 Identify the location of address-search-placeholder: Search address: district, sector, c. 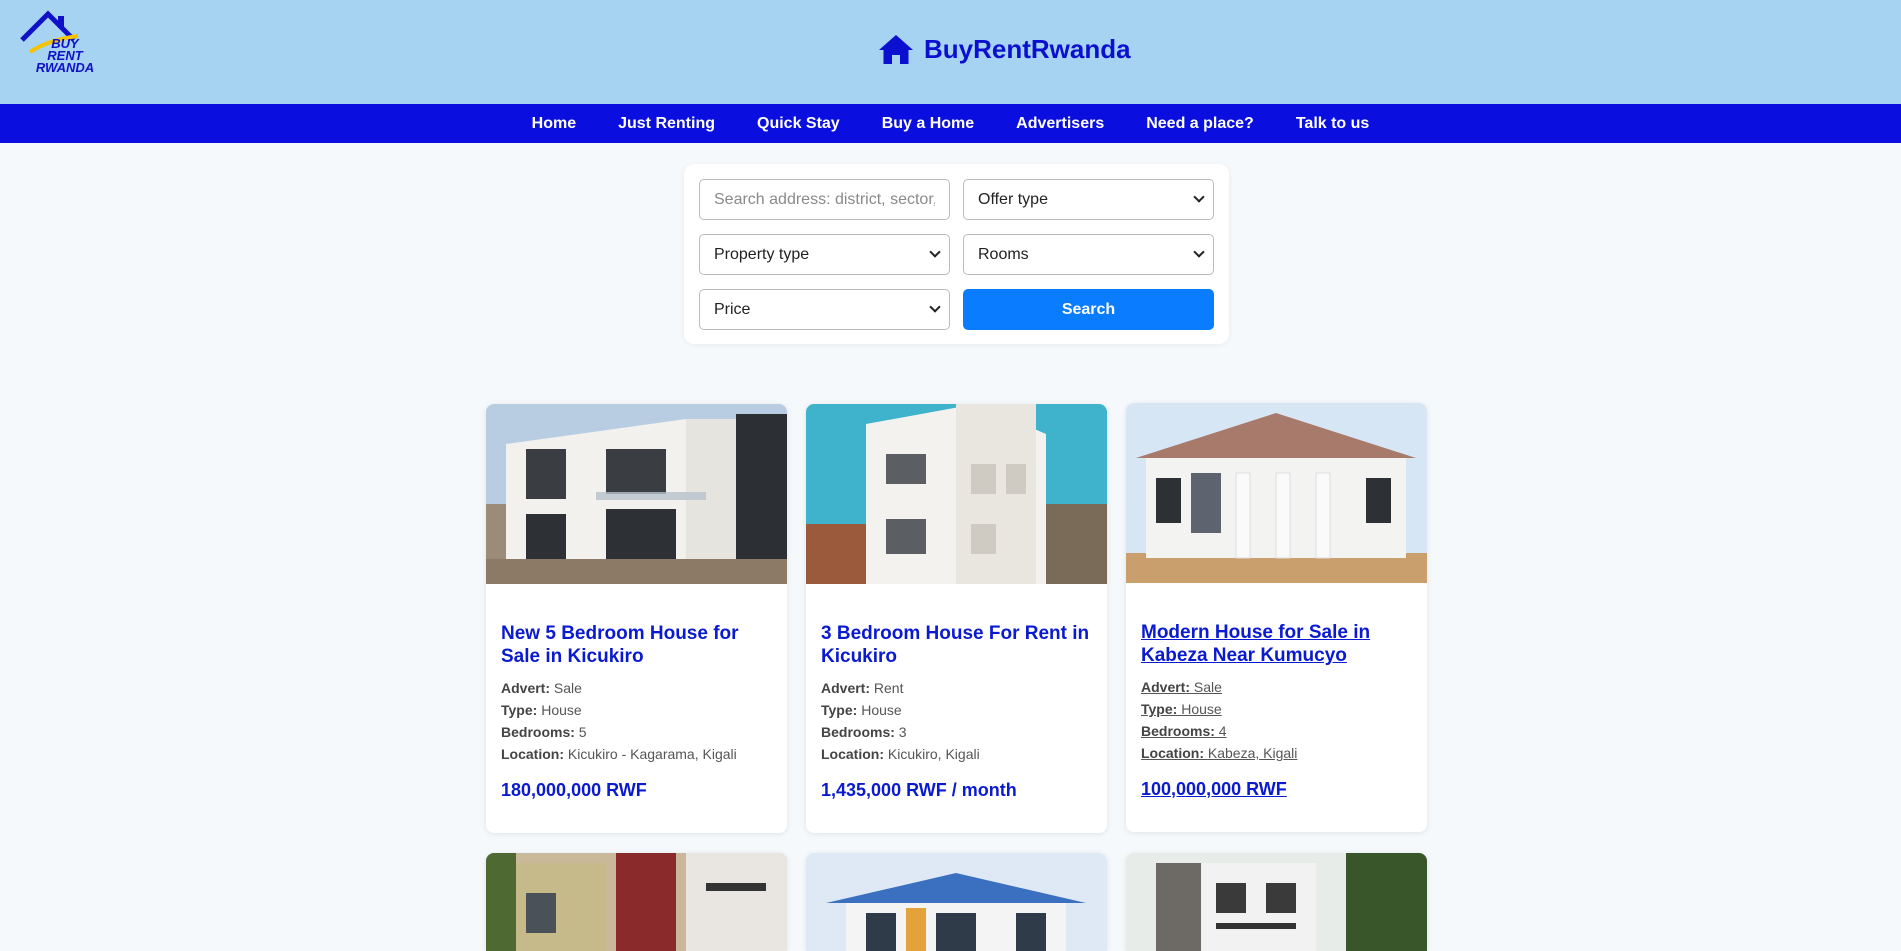
(824, 199).